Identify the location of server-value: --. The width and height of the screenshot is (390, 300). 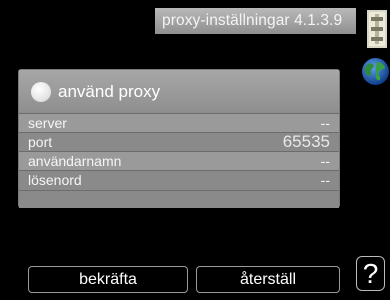
(325, 123).